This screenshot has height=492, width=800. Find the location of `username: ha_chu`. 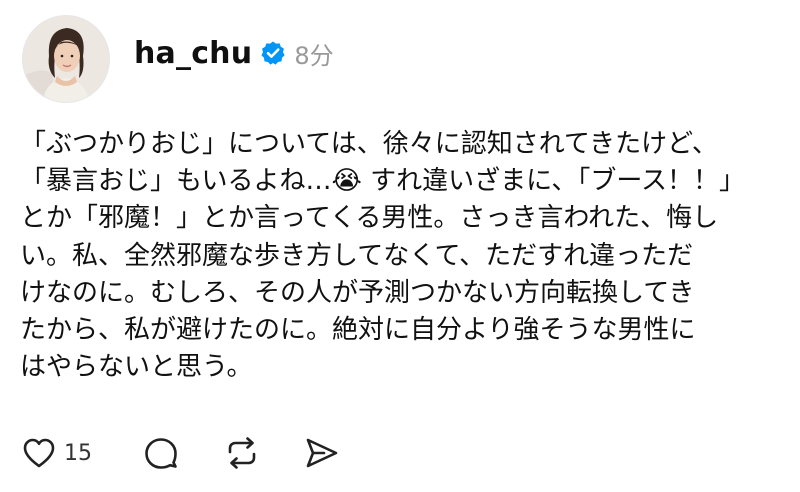

username: ha_chu is located at coordinates (193, 53).